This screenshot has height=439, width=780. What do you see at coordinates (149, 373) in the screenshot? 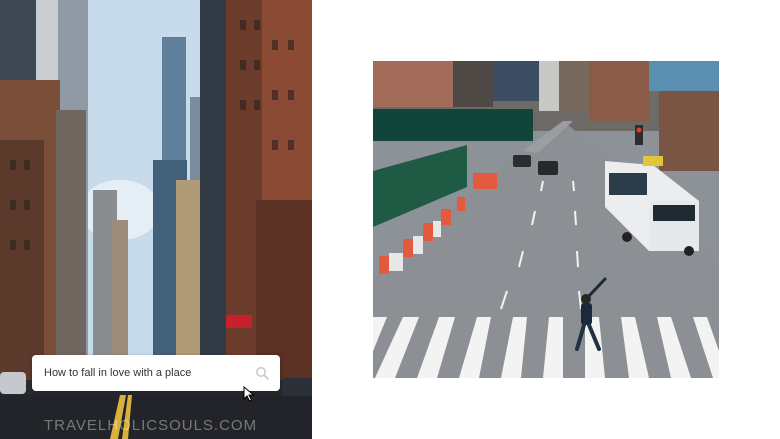
I see `search-input: How to fall in love with a place` at bounding box center [149, 373].